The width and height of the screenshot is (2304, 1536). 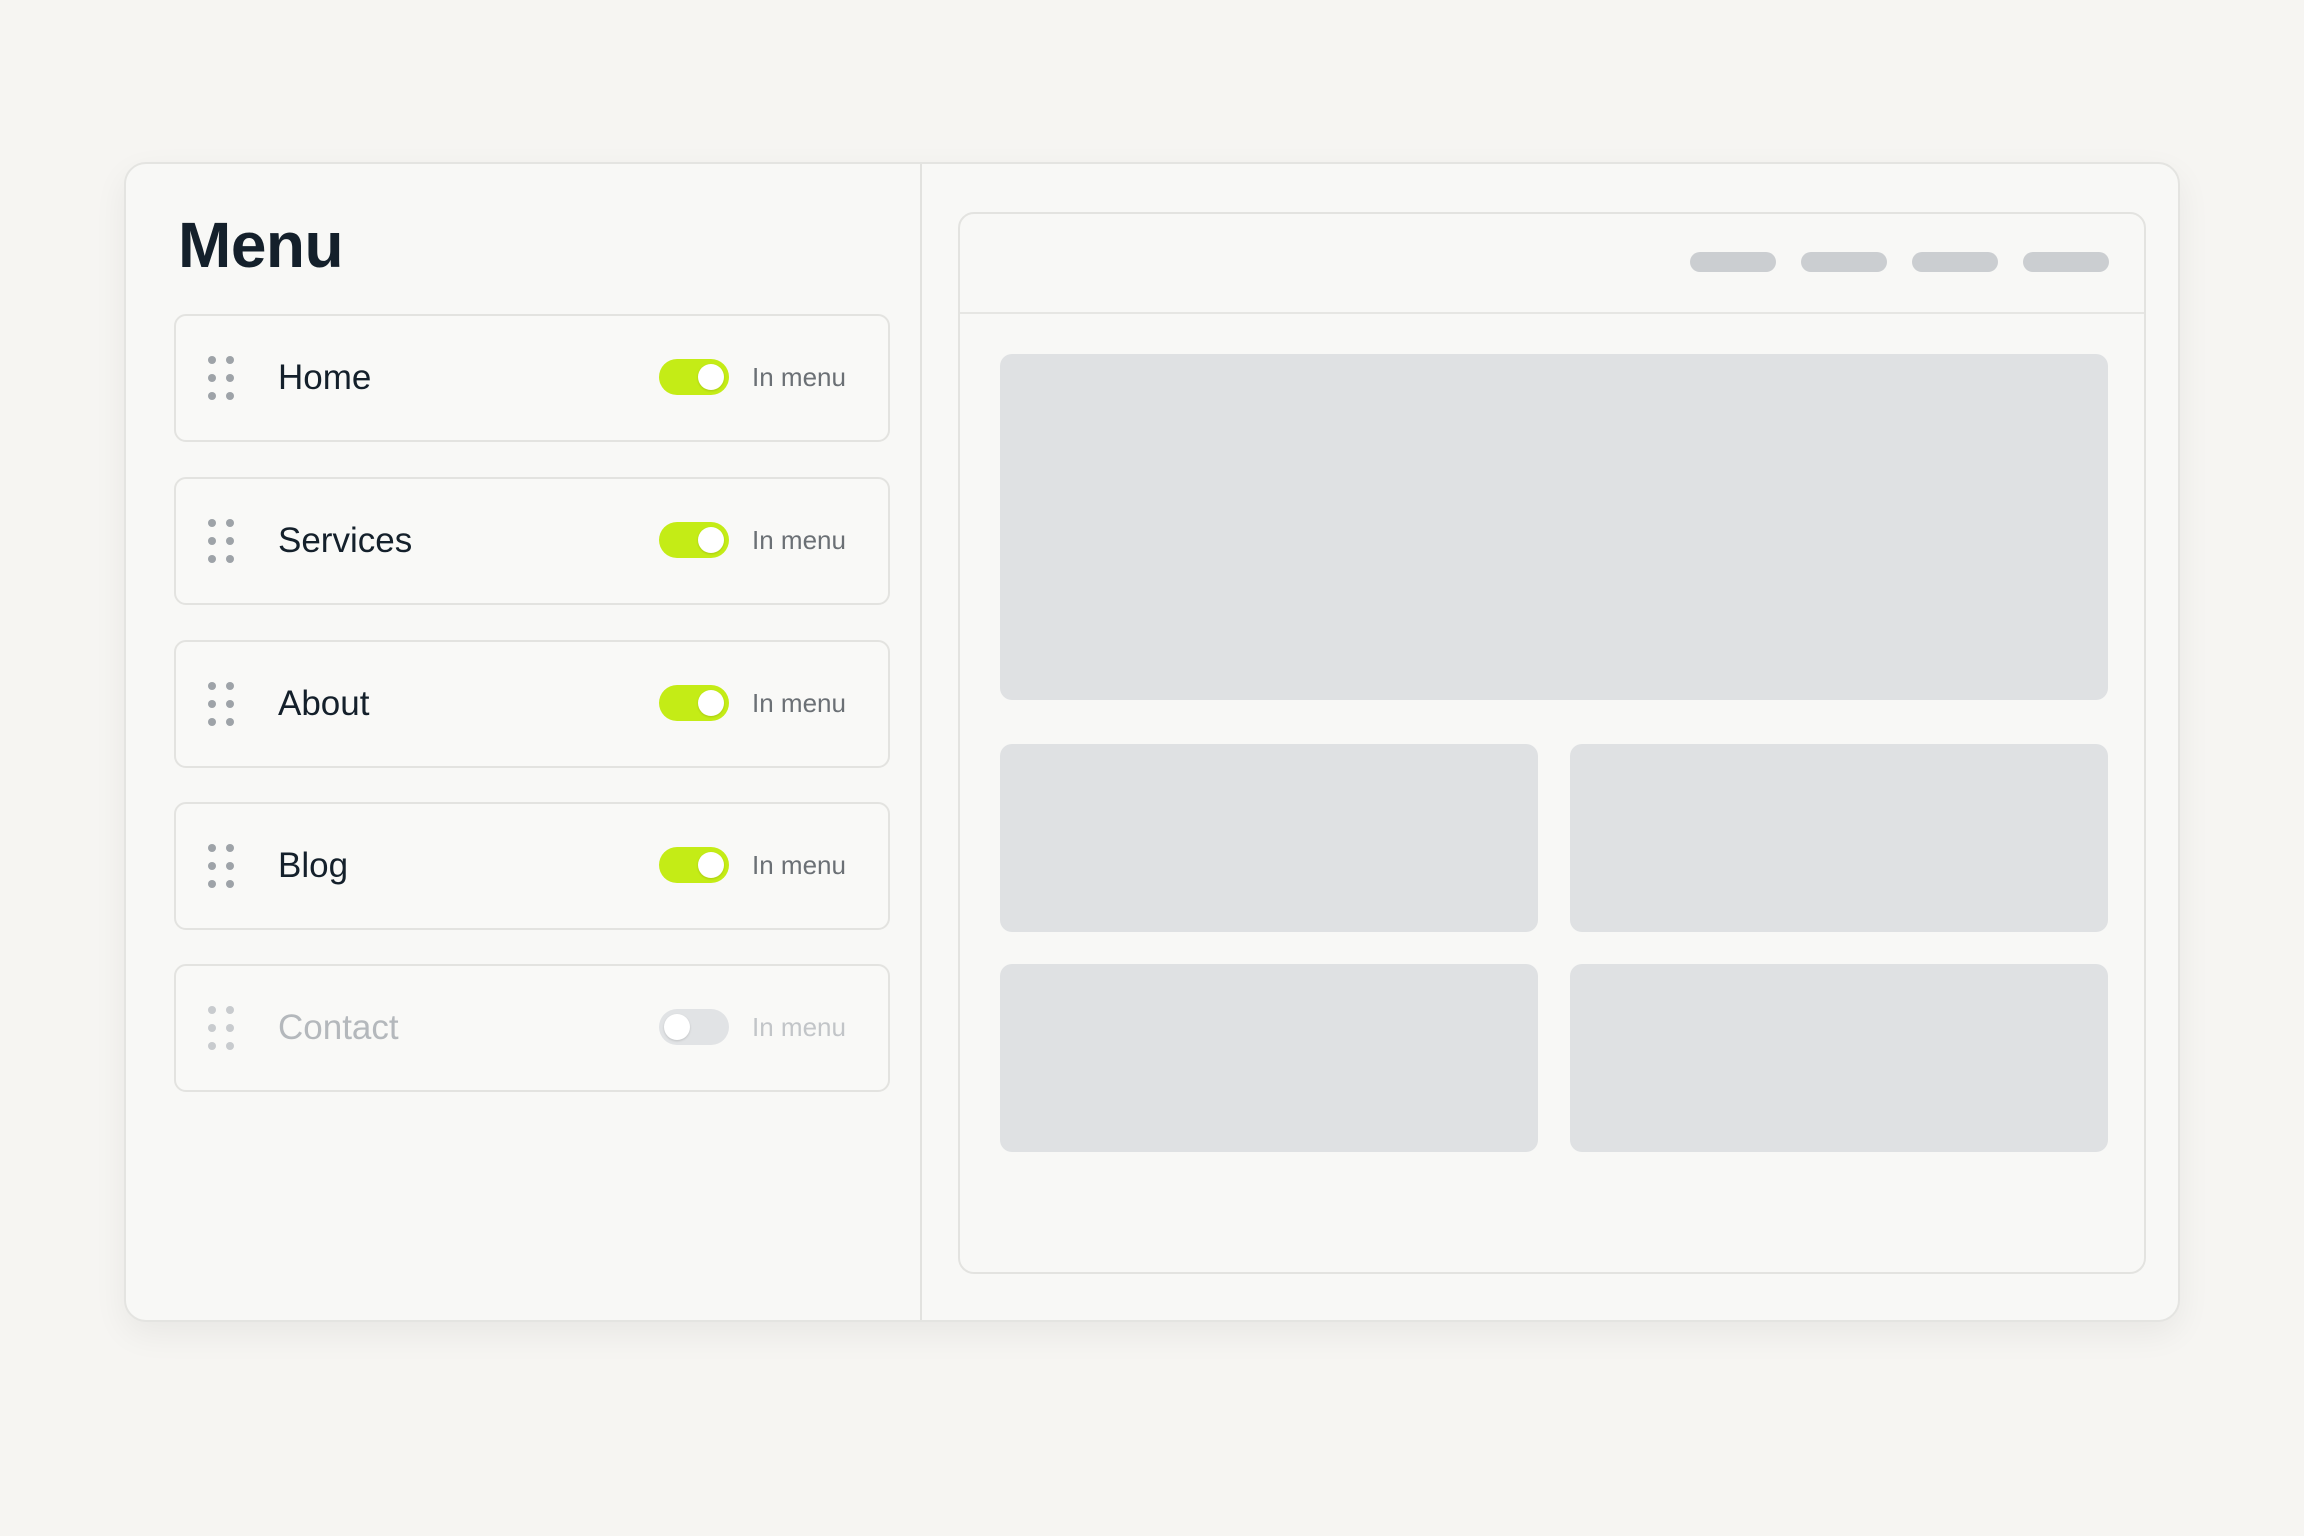 I want to click on menu-item-label: Services, so click(x=345, y=540).